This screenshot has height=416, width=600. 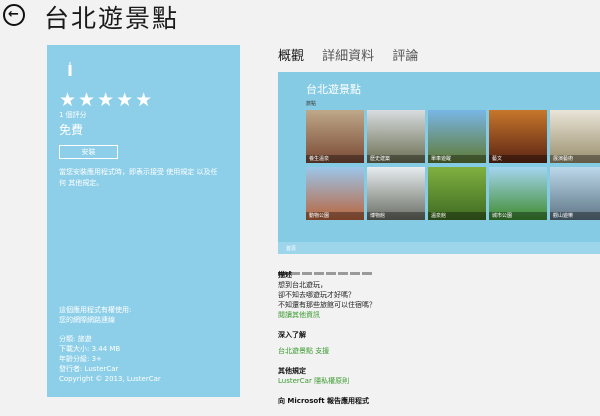 What do you see at coordinates (316, 295) in the screenshot?
I see `description-line: 卻不知去哪遊玩才好嗎？` at bounding box center [316, 295].